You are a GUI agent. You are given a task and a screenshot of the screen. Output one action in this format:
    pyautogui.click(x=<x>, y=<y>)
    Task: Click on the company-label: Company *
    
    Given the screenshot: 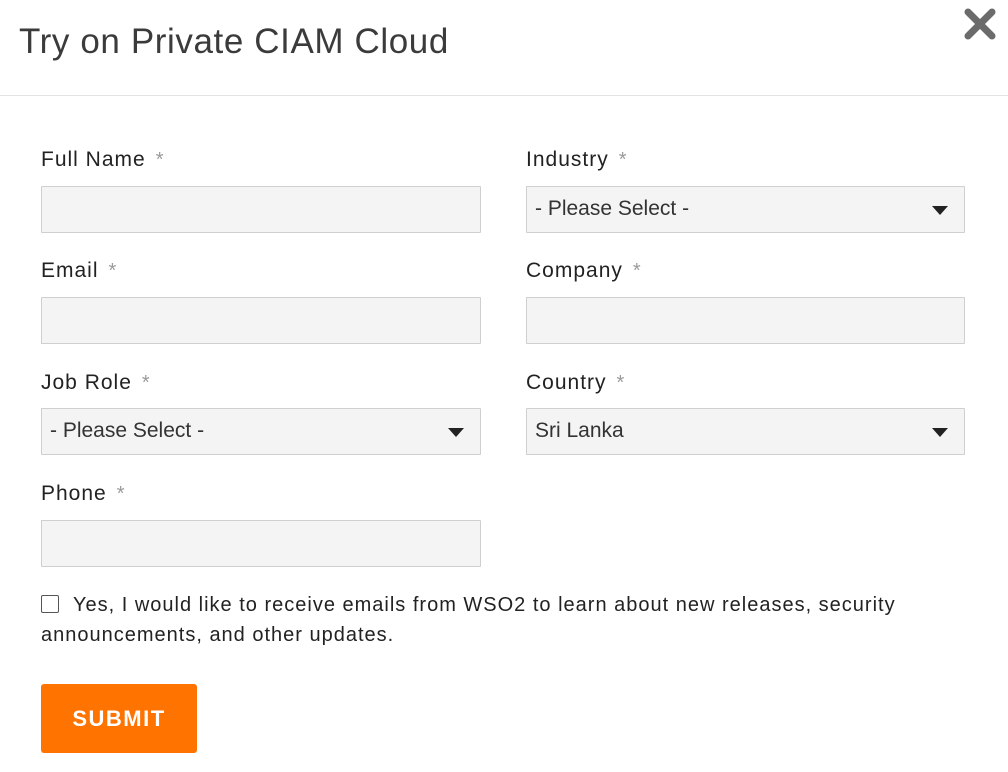 What is the action you would take?
    pyautogui.click(x=584, y=271)
    